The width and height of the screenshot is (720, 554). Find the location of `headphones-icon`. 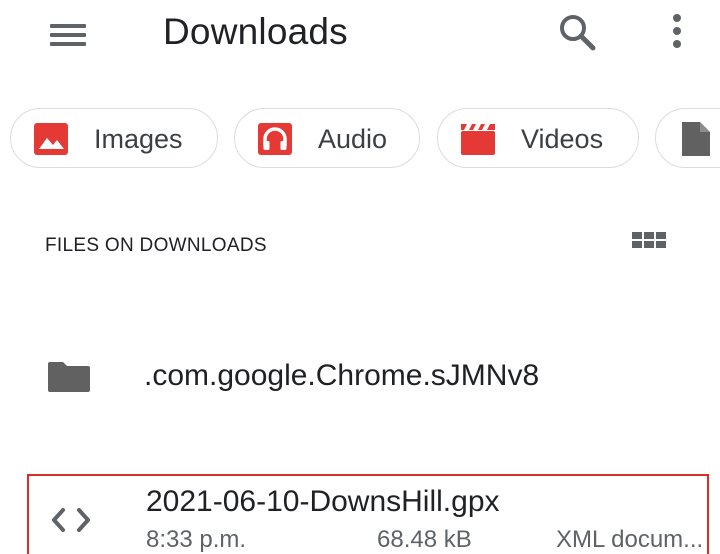

headphones-icon is located at coordinates (275, 139).